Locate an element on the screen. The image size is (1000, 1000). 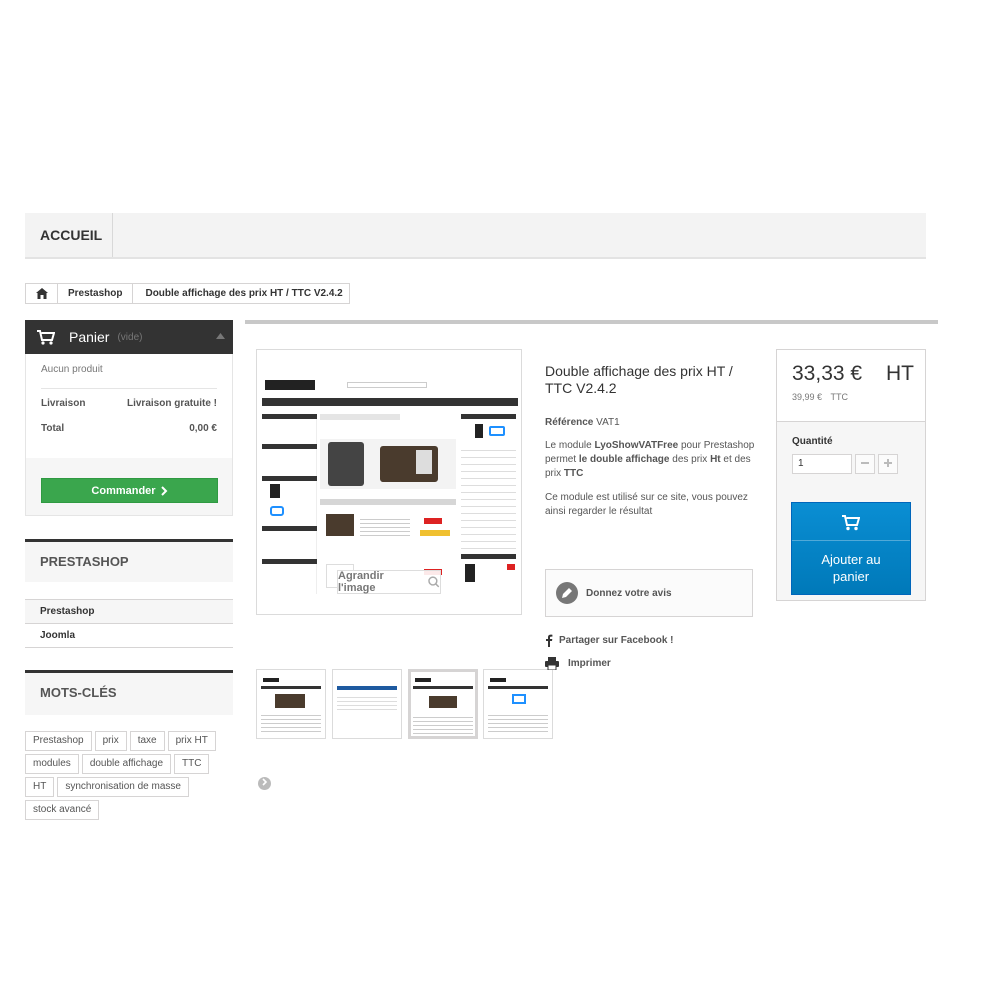
print-label: Imprimer is located at coordinates (589, 663).